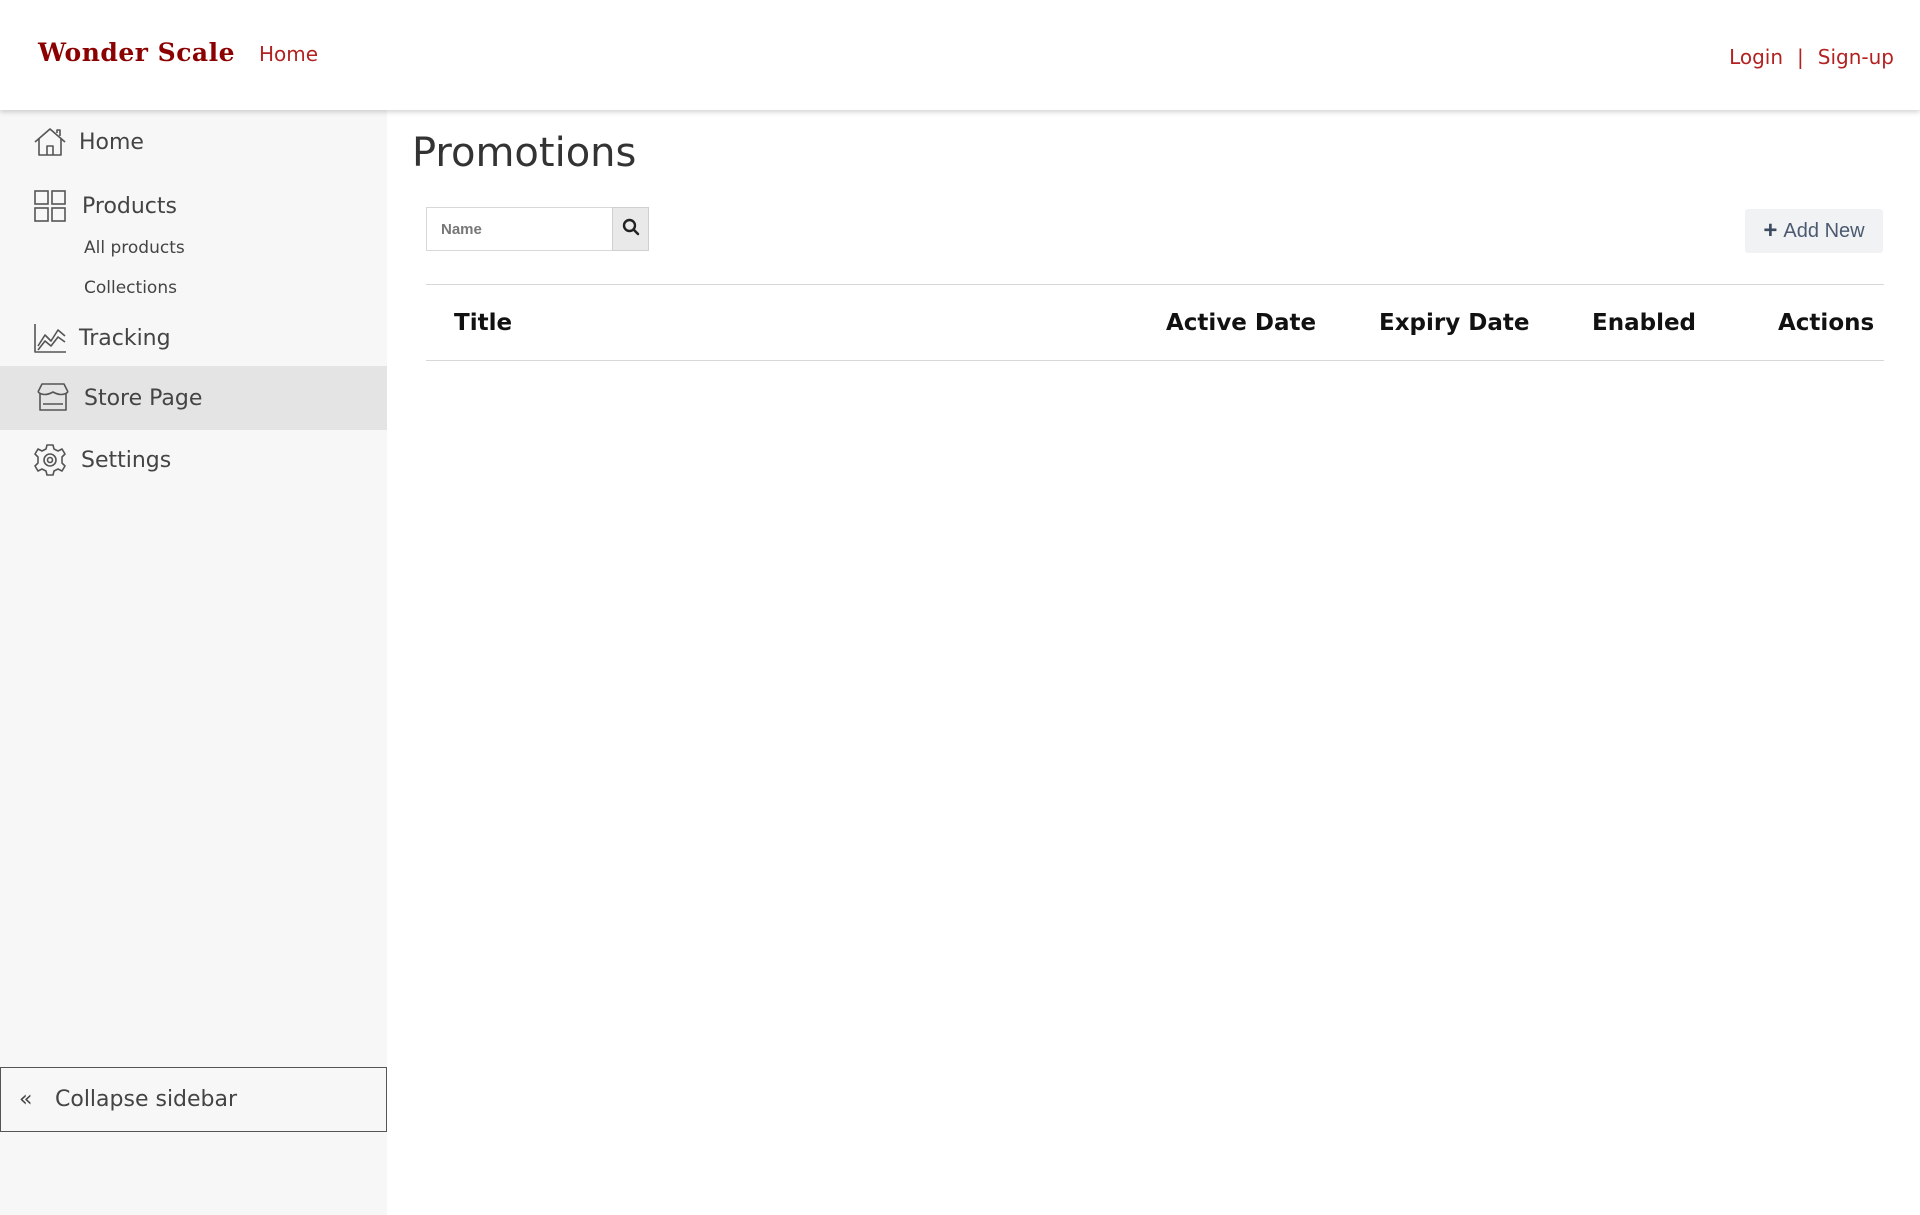 The image size is (1920, 1215). I want to click on sidebar-item-store-page: Store Page, so click(193, 398).